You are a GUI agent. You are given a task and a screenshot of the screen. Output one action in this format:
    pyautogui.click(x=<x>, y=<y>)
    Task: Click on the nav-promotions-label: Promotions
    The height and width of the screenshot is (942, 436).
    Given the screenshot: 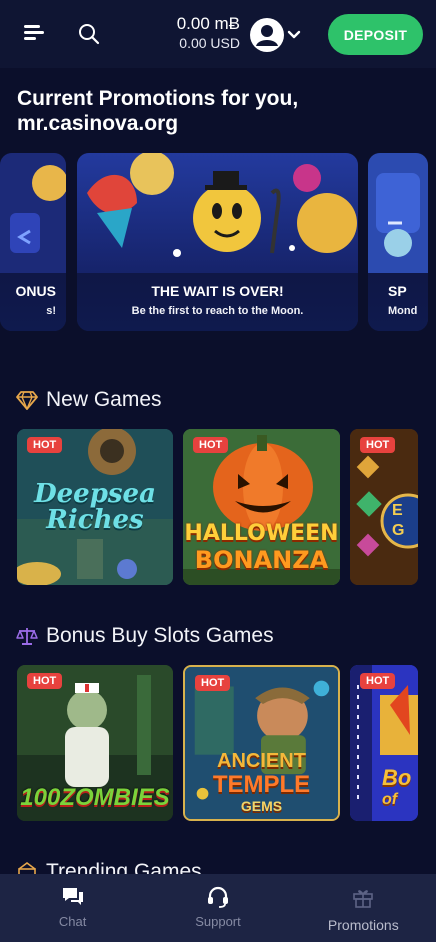 What is the action you would take?
    pyautogui.click(x=363, y=925)
    